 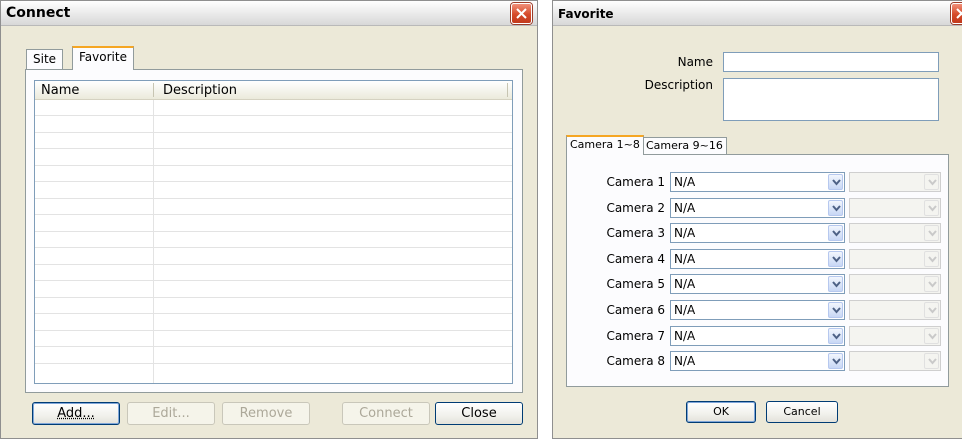 What do you see at coordinates (635, 258) in the screenshot?
I see `camera-label: Camera 4` at bounding box center [635, 258].